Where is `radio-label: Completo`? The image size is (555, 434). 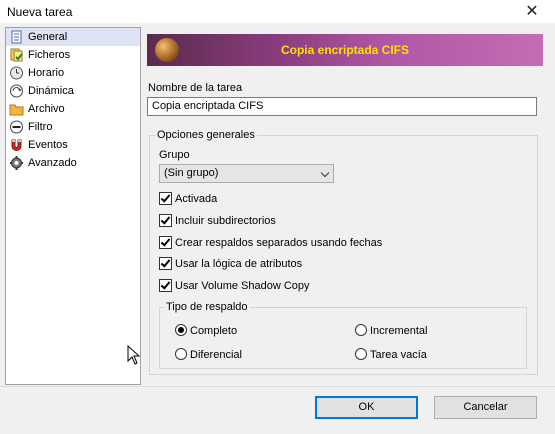
radio-label: Completo is located at coordinates (214, 331).